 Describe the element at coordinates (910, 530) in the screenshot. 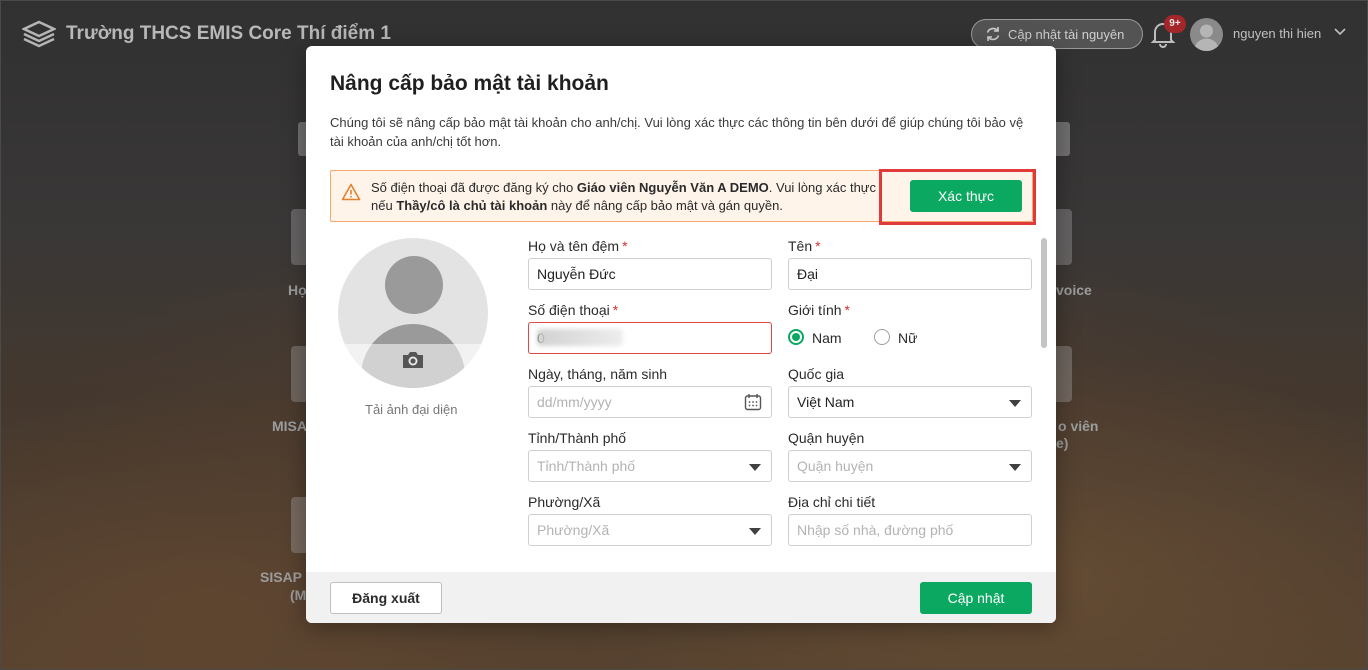

I see `address-input` at that location.